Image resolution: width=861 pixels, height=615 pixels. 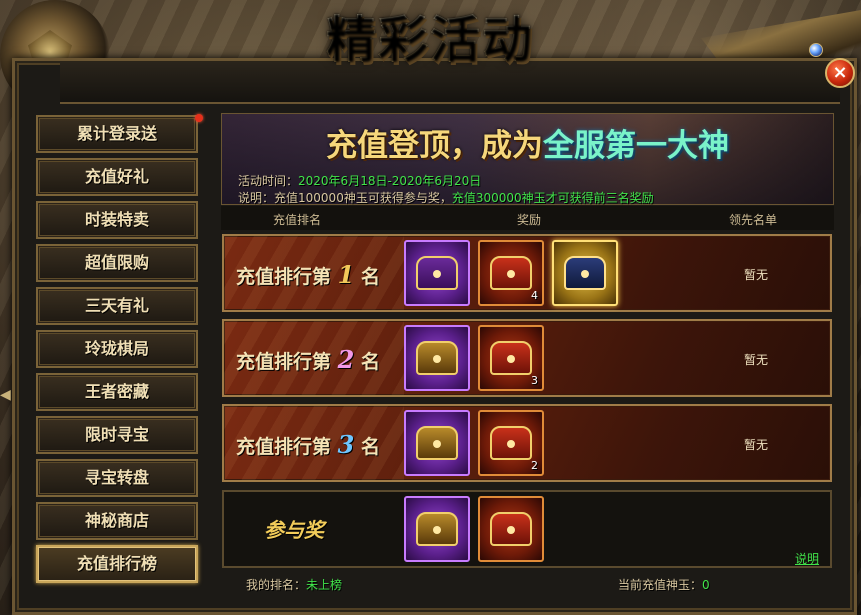 I want to click on sidebar-item-limited-hunt: 限时寻宝, so click(x=117, y=435).